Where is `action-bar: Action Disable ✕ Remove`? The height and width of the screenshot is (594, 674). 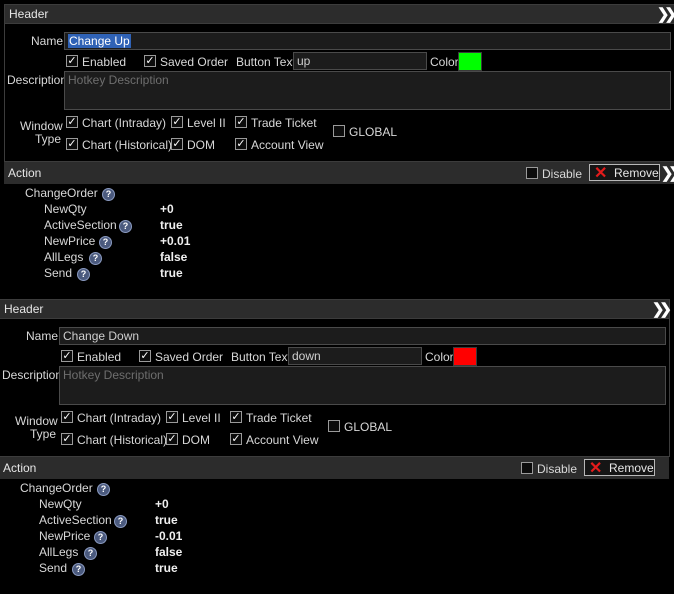
action-bar: Action Disable ✕ Remove is located at coordinates (334, 468).